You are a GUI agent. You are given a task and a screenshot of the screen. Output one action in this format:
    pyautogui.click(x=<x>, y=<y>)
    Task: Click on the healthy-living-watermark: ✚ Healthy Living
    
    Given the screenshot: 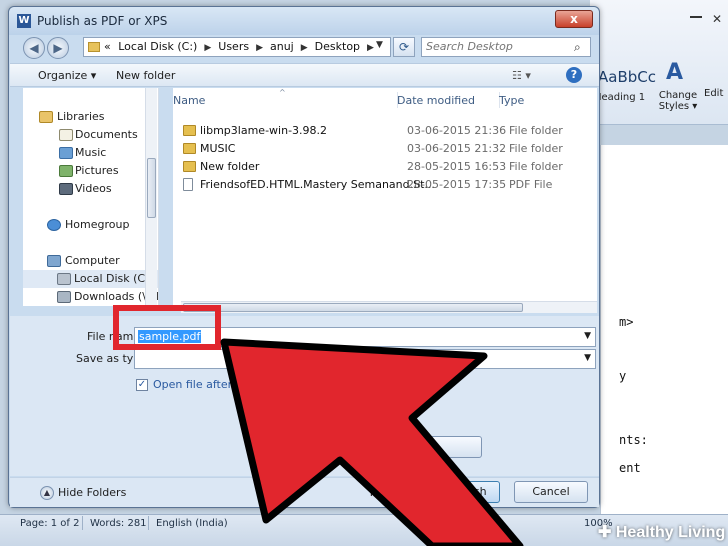 What is the action you would take?
    pyautogui.click(x=661, y=532)
    